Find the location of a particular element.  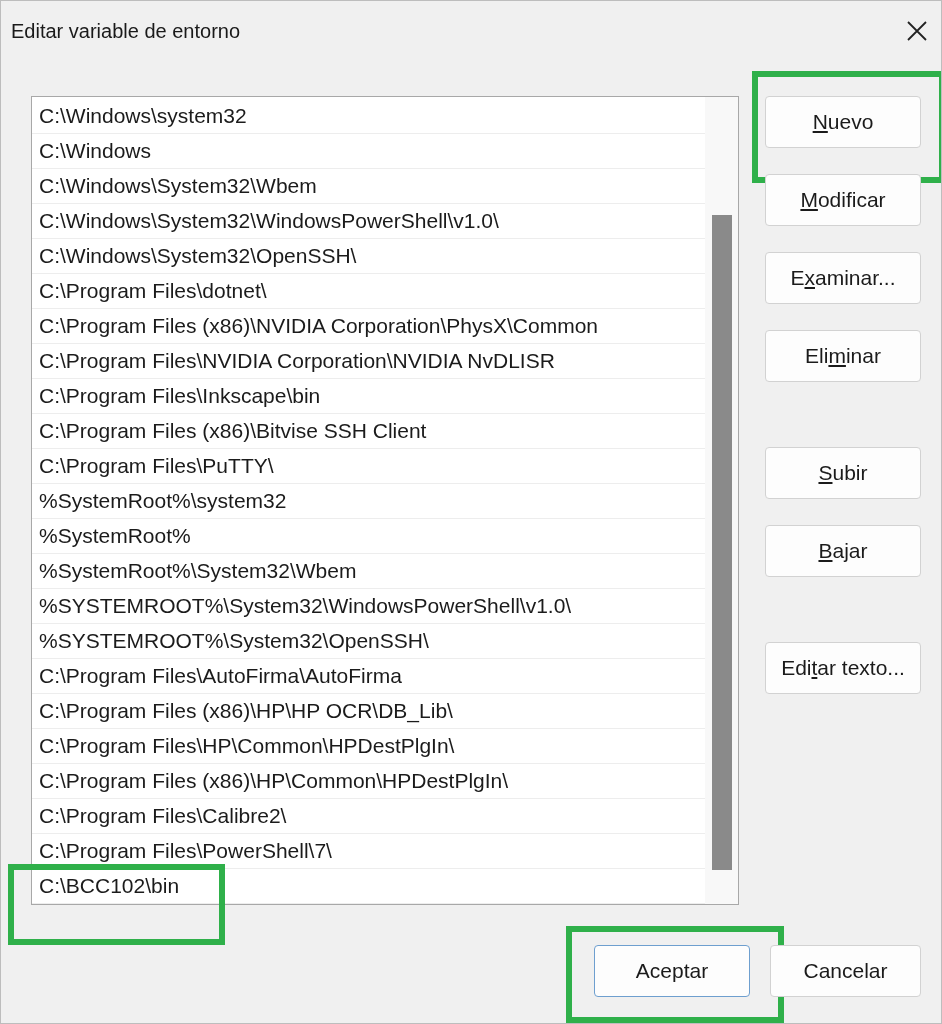

list-item: C:\Program Files (x86)\NVIDIA Corporation\PhysX\Common is located at coordinates (368, 326).